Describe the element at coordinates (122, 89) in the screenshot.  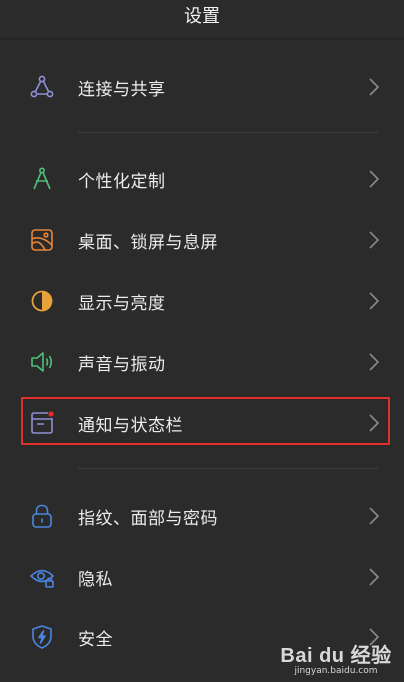
I see `settings-item-label: 连接与共享` at that location.